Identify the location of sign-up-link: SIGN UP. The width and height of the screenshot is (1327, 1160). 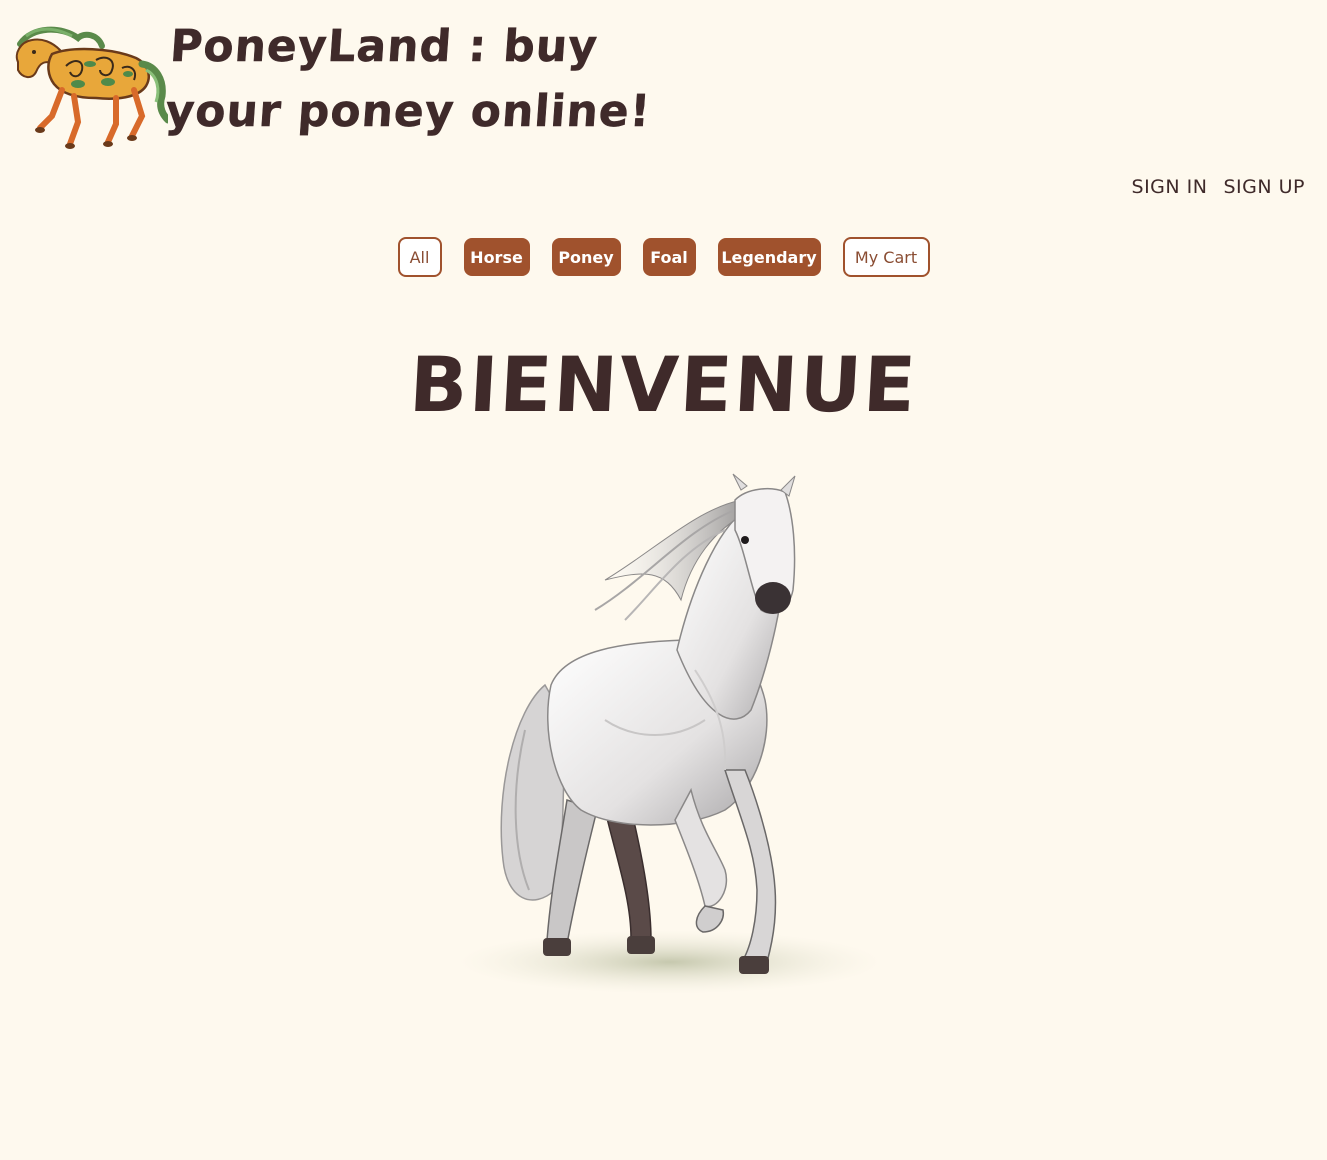
(1264, 187).